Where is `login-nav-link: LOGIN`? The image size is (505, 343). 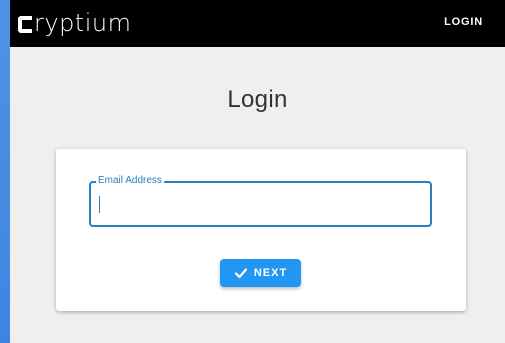
login-nav-link: LOGIN is located at coordinates (463, 22).